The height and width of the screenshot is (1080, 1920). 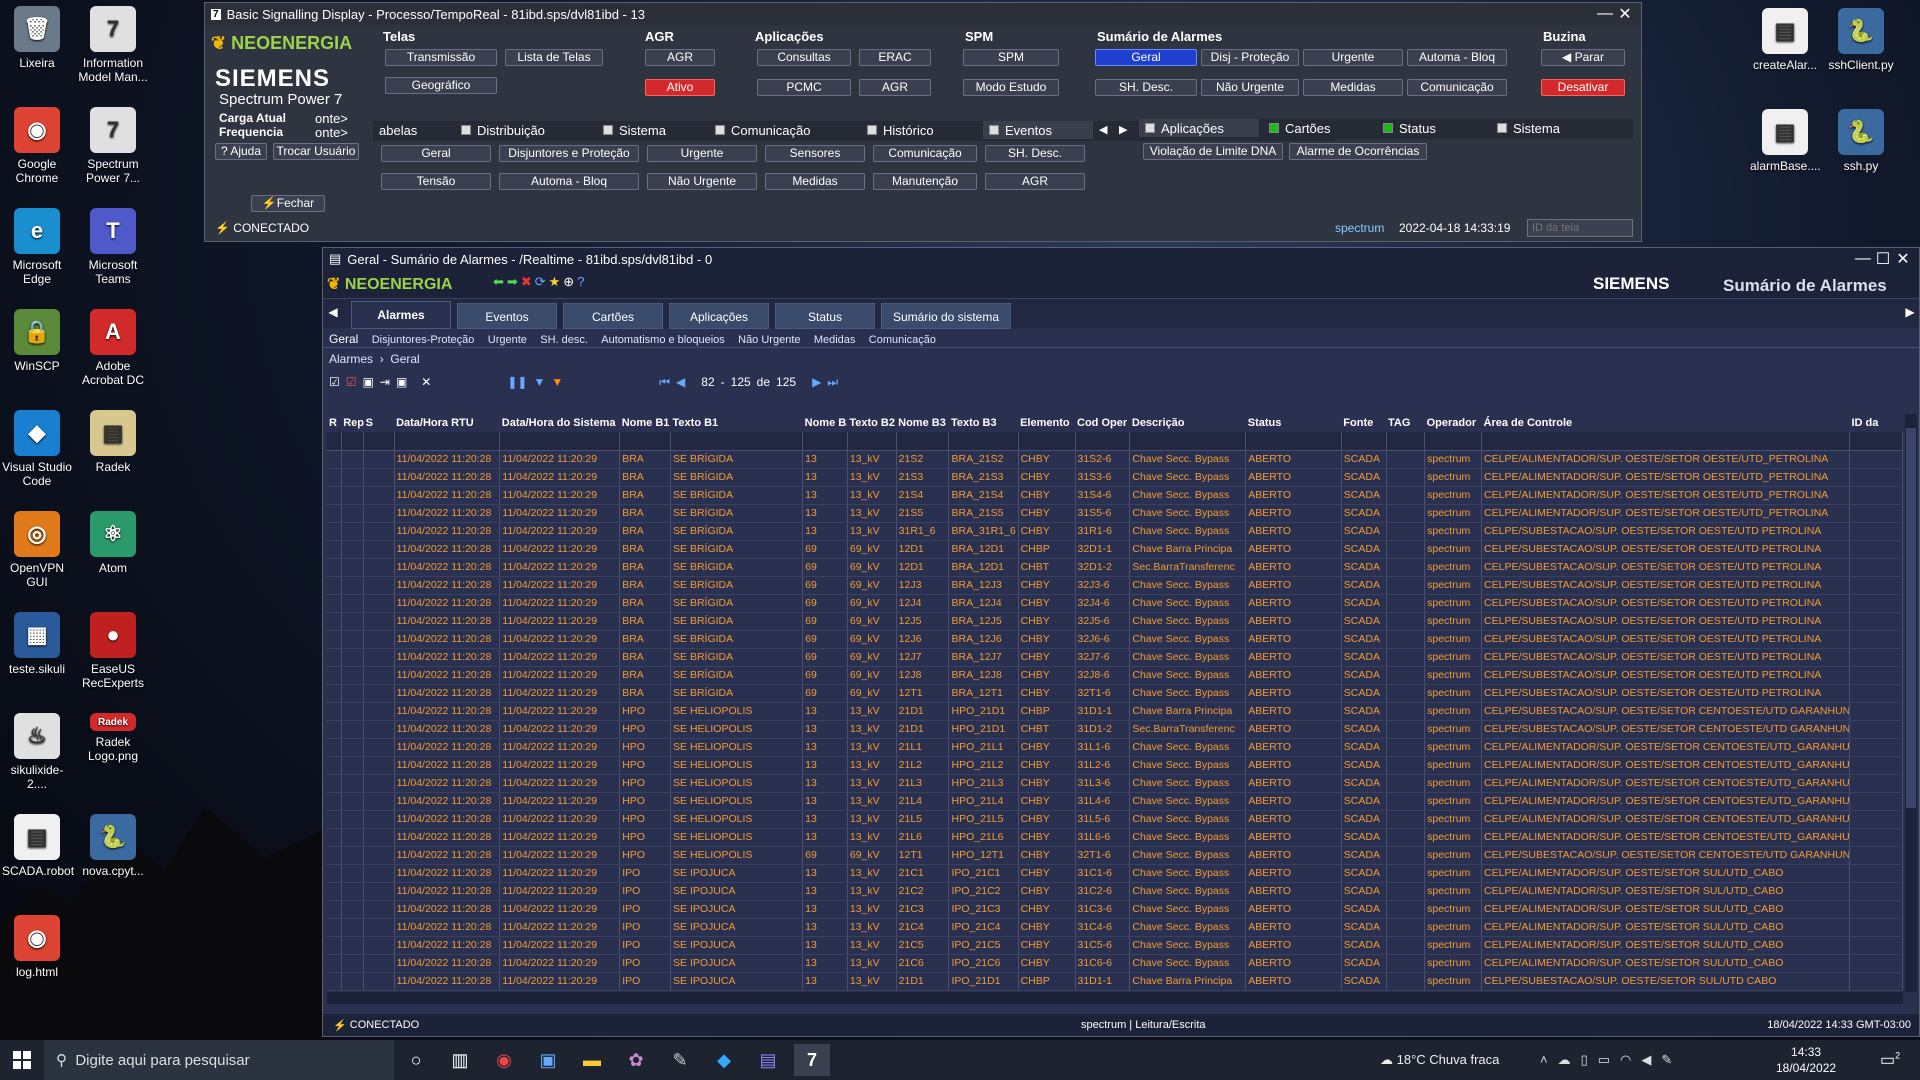 I want to click on tab-distribuicao: Distribuição, so click(x=525, y=130).